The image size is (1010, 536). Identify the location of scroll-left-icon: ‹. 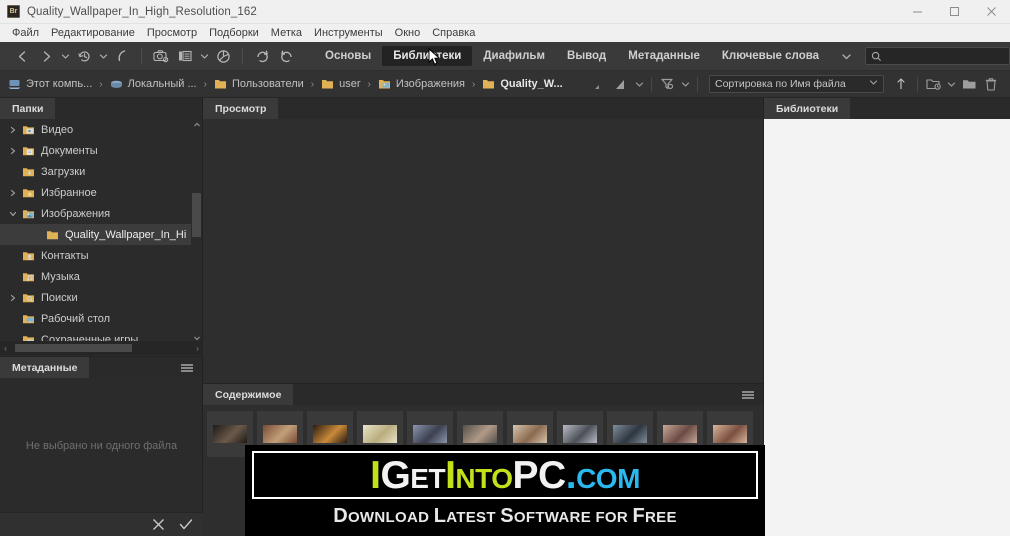
(5, 348).